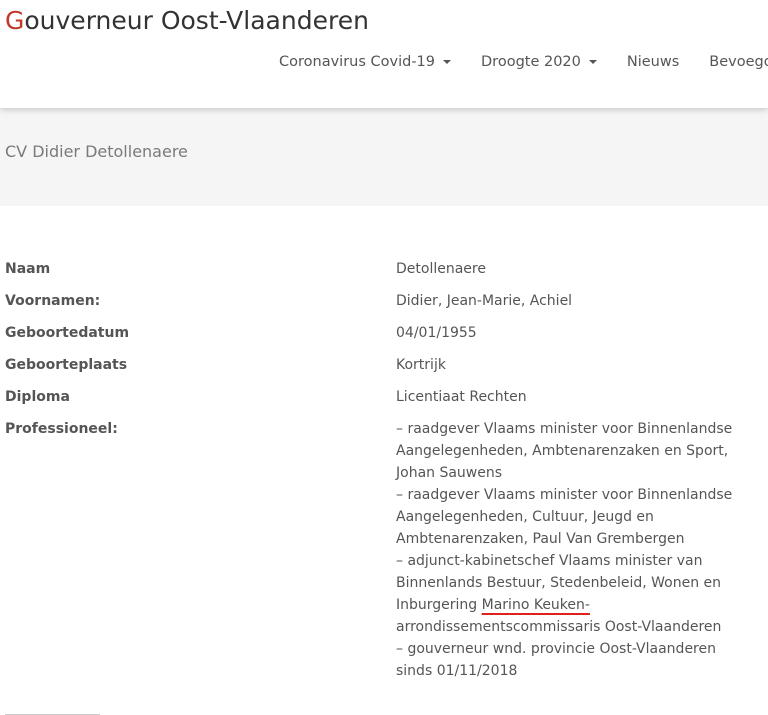 The height and width of the screenshot is (715, 768). Describe the element at coordinates (66, 365) in the screenshot. I see `cv-label: Geboorteplaats` at that location.